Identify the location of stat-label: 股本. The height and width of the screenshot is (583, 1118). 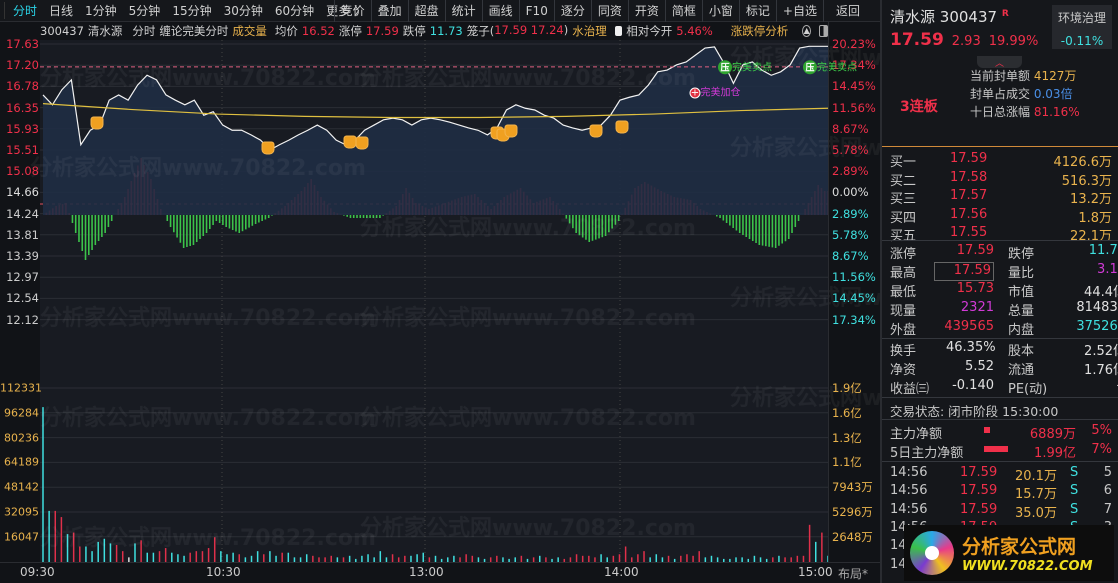
(1021, 351).